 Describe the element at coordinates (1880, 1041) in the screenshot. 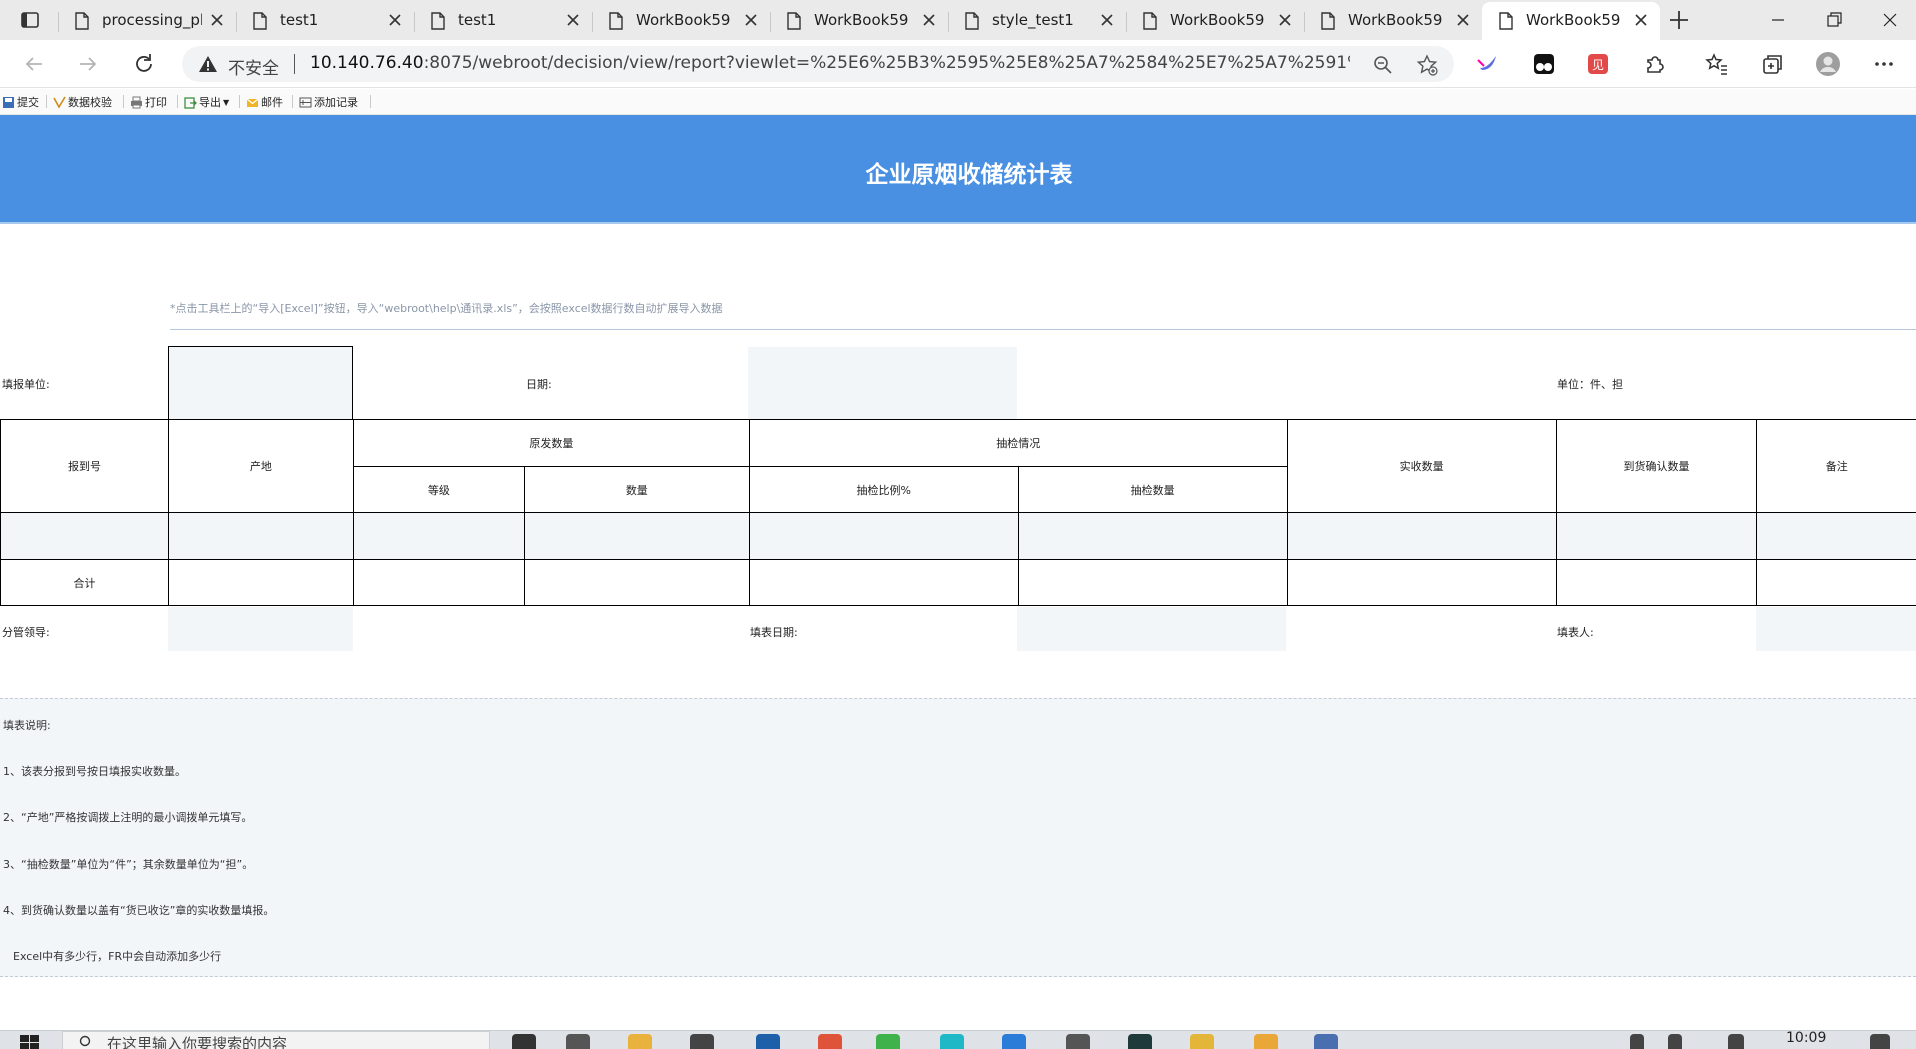

I see `notification-icon` at that location.